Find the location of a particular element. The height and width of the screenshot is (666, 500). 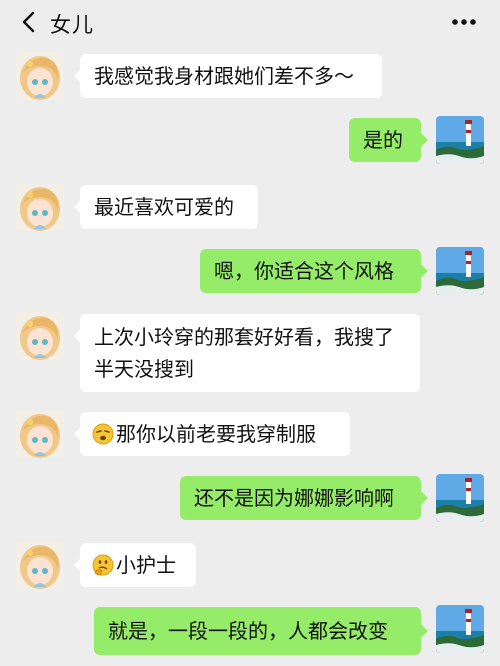

message-text: 小护士 is located at coordinates (146, 565).